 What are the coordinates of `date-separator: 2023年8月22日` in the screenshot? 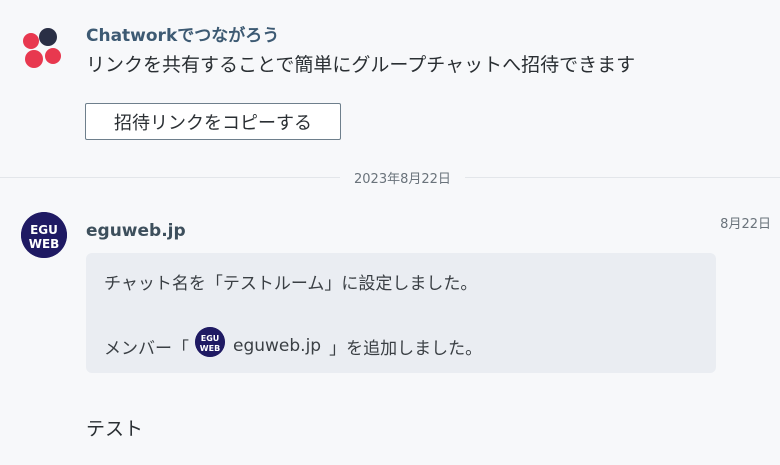 It's located at (402, 177).